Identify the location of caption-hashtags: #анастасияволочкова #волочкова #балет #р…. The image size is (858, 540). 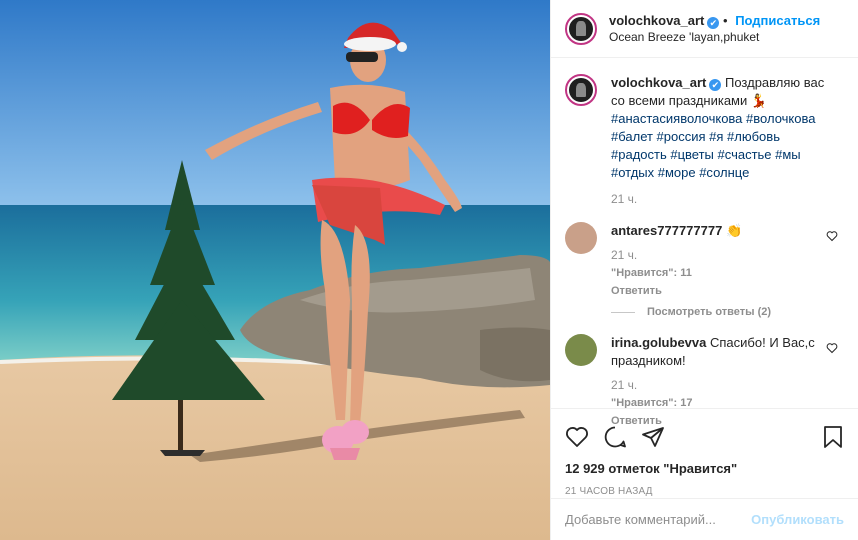
(713, 145).